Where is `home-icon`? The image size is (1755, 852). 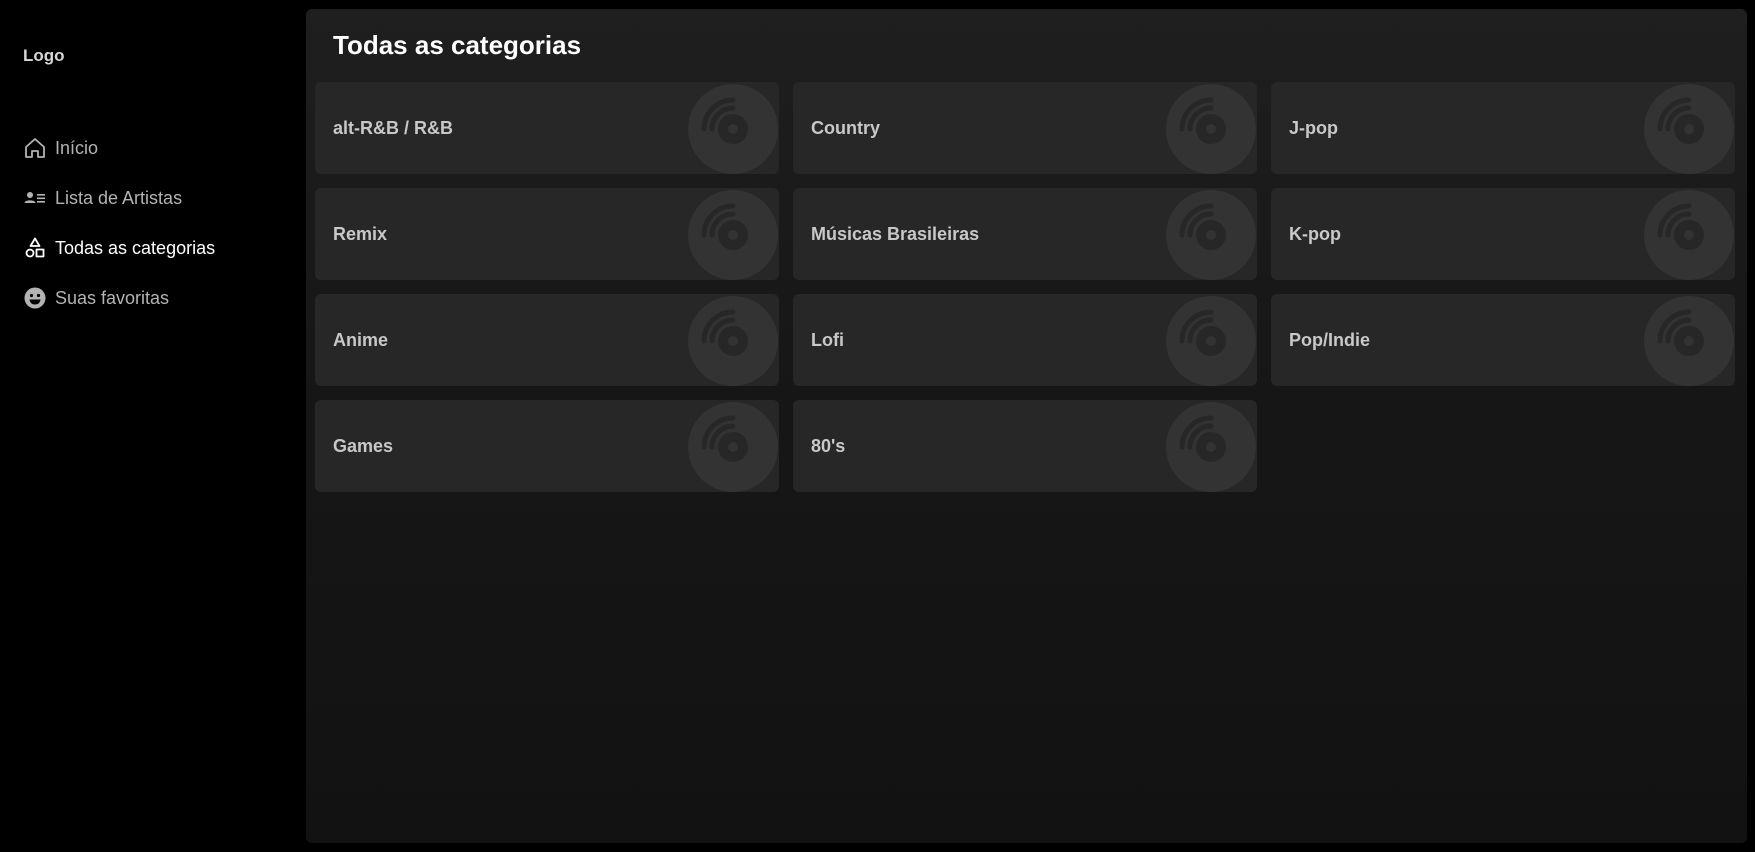
home-icon is located at coordinates (35, 148).